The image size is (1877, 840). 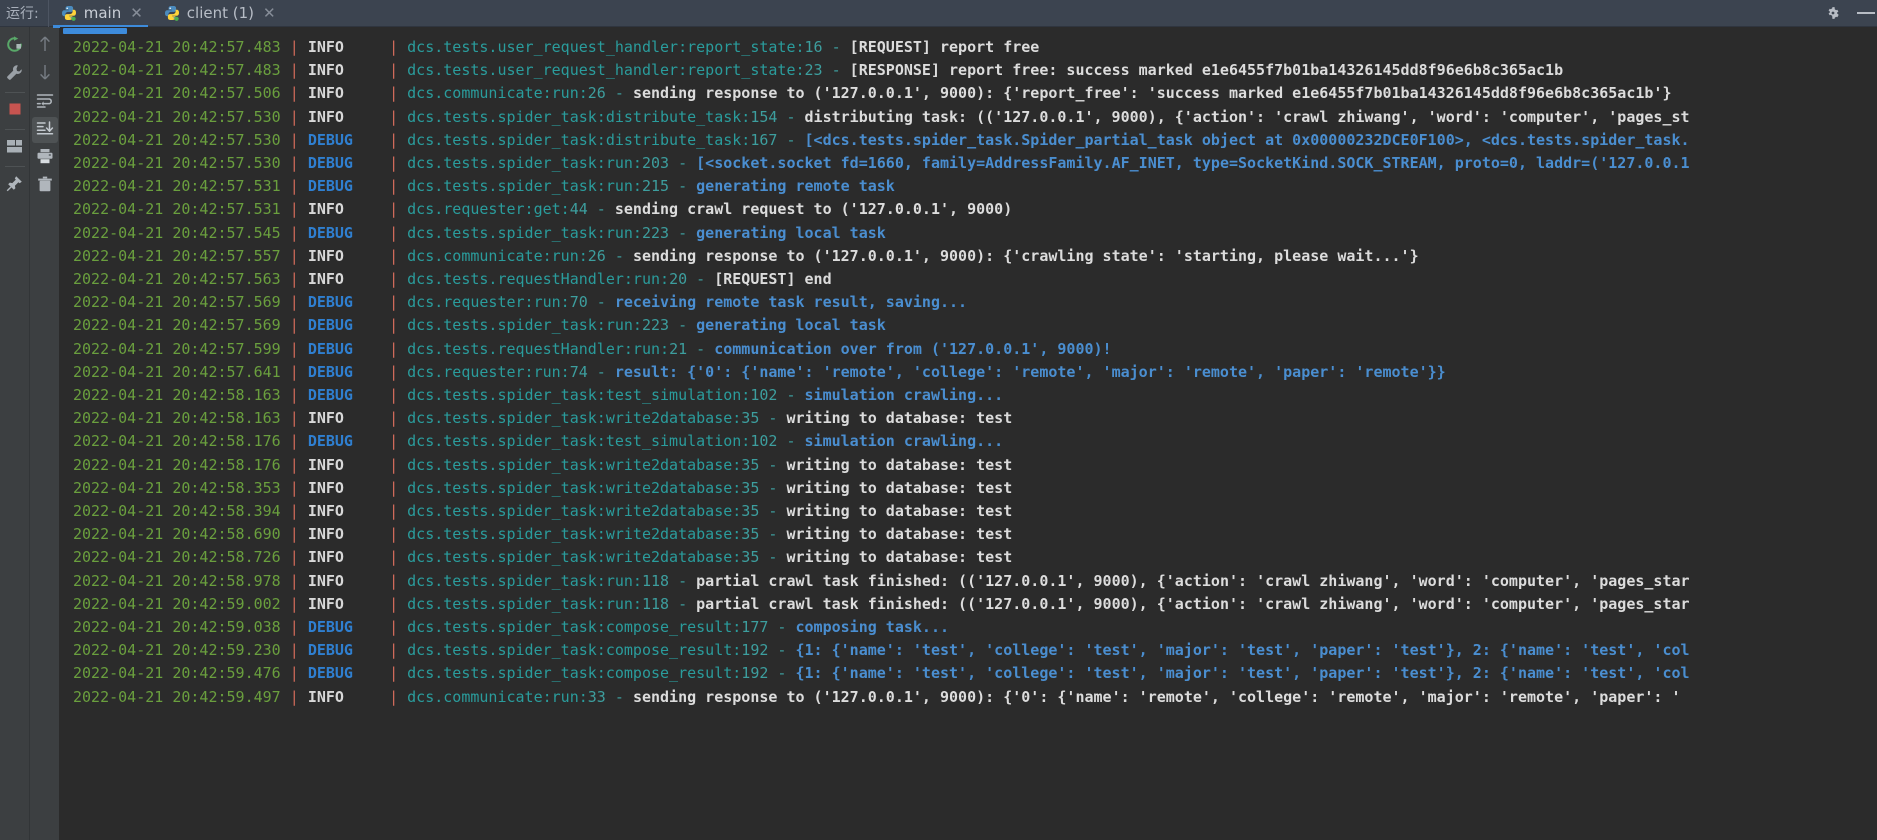 What do you see at coordinates (45, 433) in the screenshot?
I see `run-toolbar-right` at bounding box center [45, 433].